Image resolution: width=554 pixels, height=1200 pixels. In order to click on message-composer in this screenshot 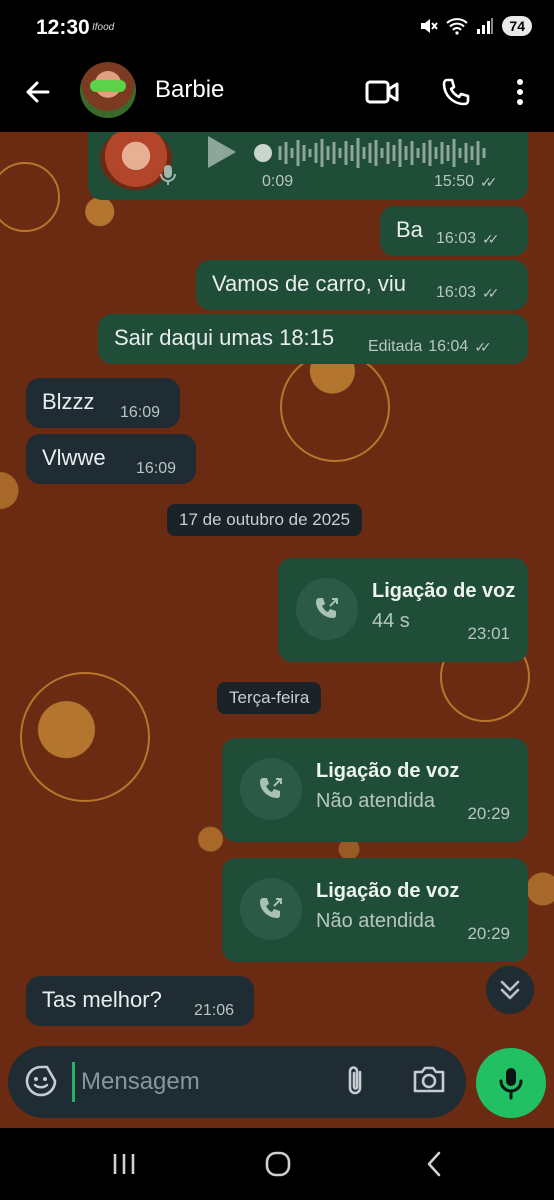, I will do `click(237, 1082)`.